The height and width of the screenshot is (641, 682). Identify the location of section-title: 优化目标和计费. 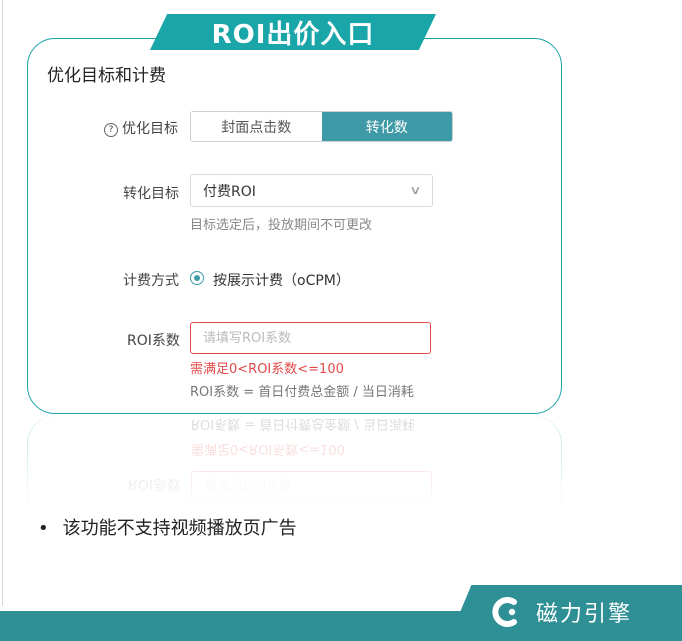
(106, 76).